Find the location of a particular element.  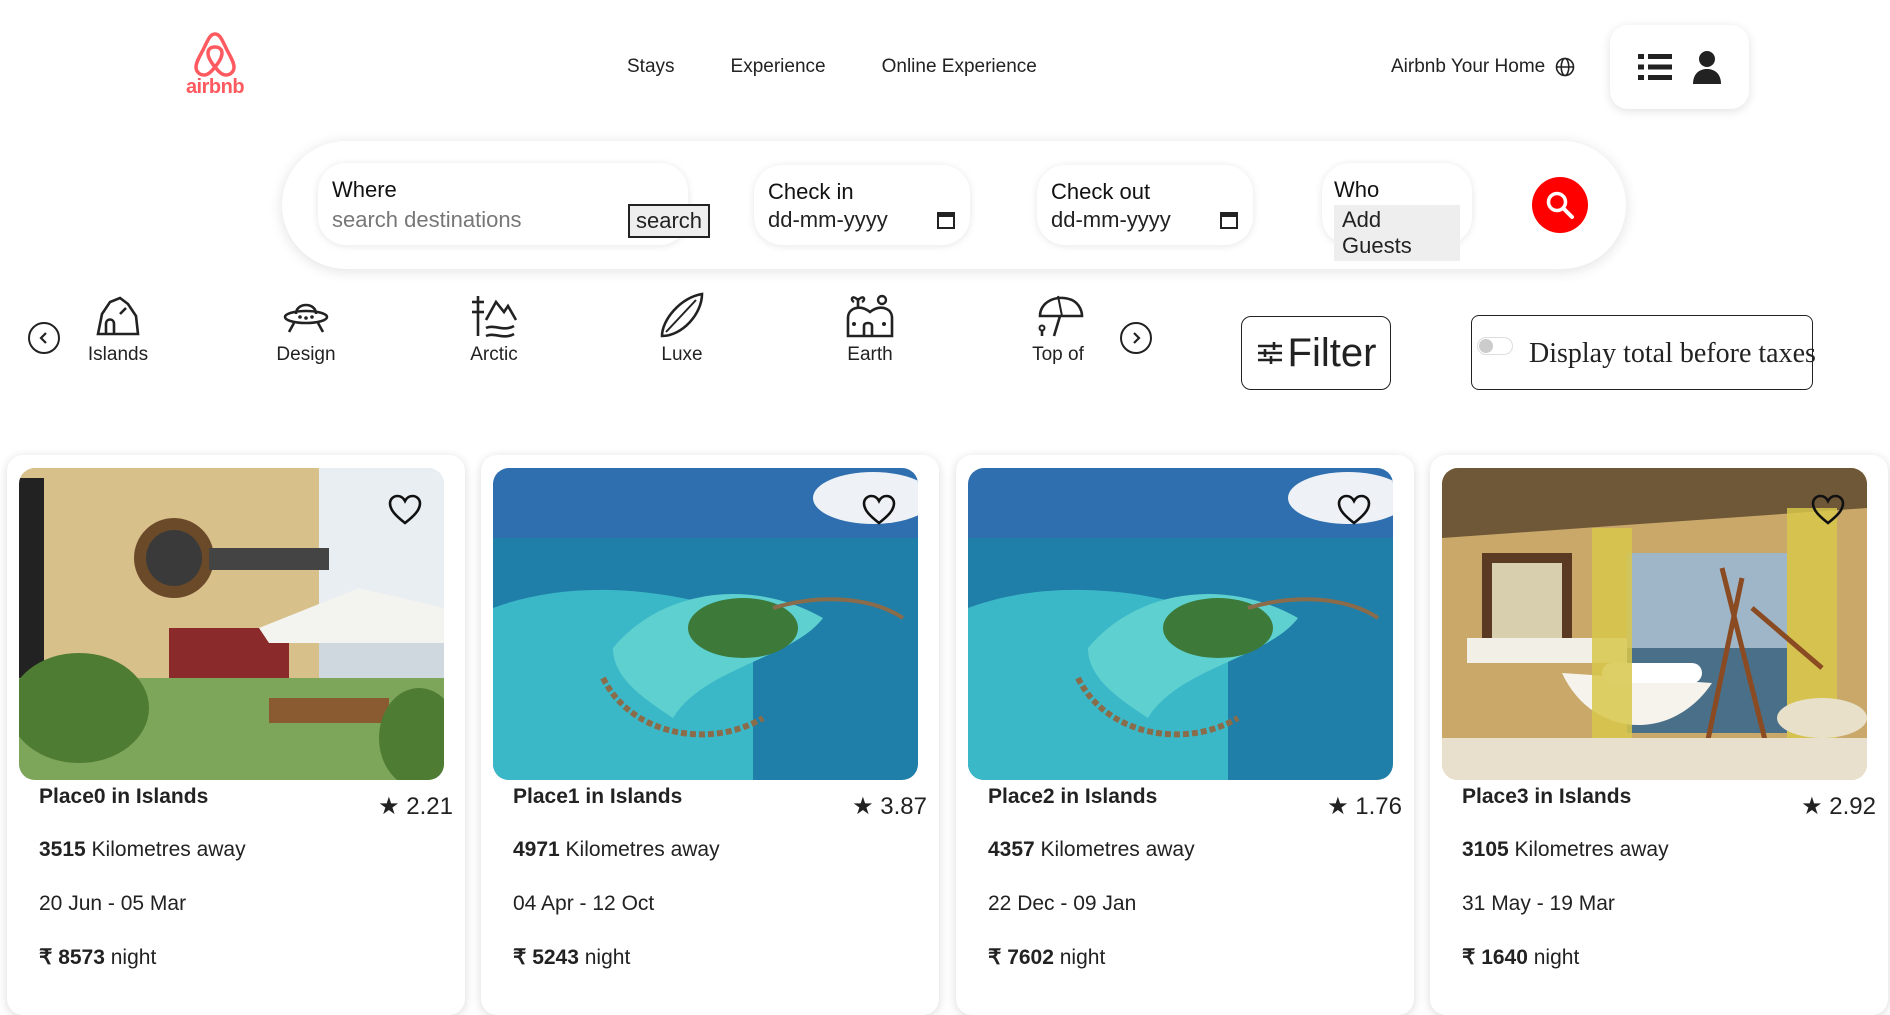

airbnb-logo: airbnb is located at coordinates (215, 64).